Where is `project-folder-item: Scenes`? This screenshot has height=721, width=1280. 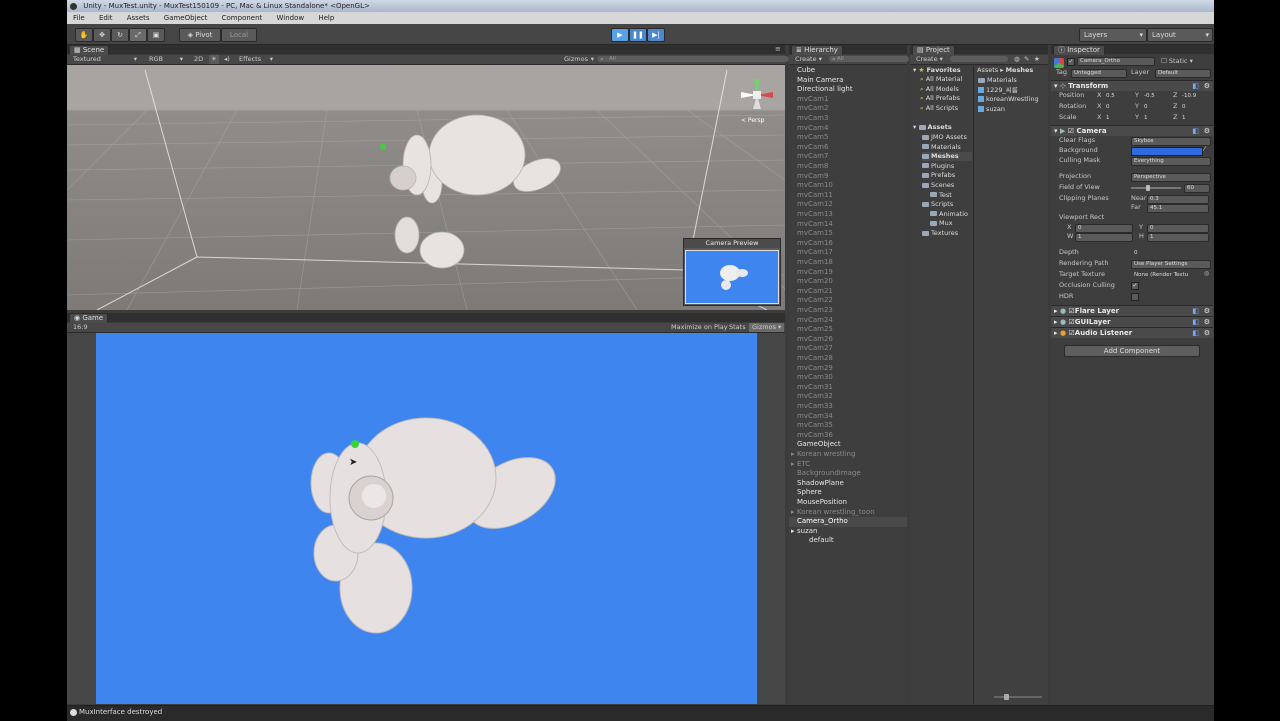 project-folder-item: Scenes is located at coordinates (938, 185).